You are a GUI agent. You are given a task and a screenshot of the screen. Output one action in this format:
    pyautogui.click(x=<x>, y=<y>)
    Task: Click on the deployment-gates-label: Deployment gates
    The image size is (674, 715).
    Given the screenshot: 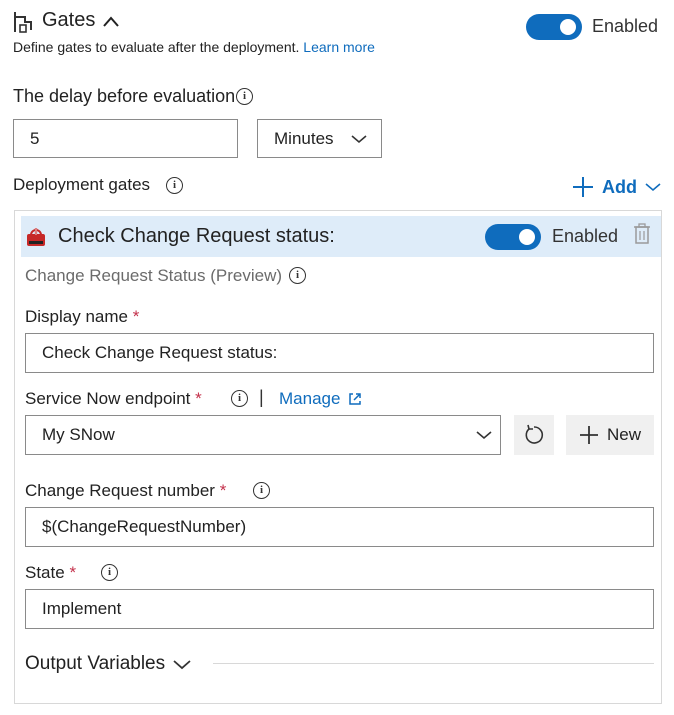 What is the action you would take?
    pyautogui.click(x=82, y=184)
    